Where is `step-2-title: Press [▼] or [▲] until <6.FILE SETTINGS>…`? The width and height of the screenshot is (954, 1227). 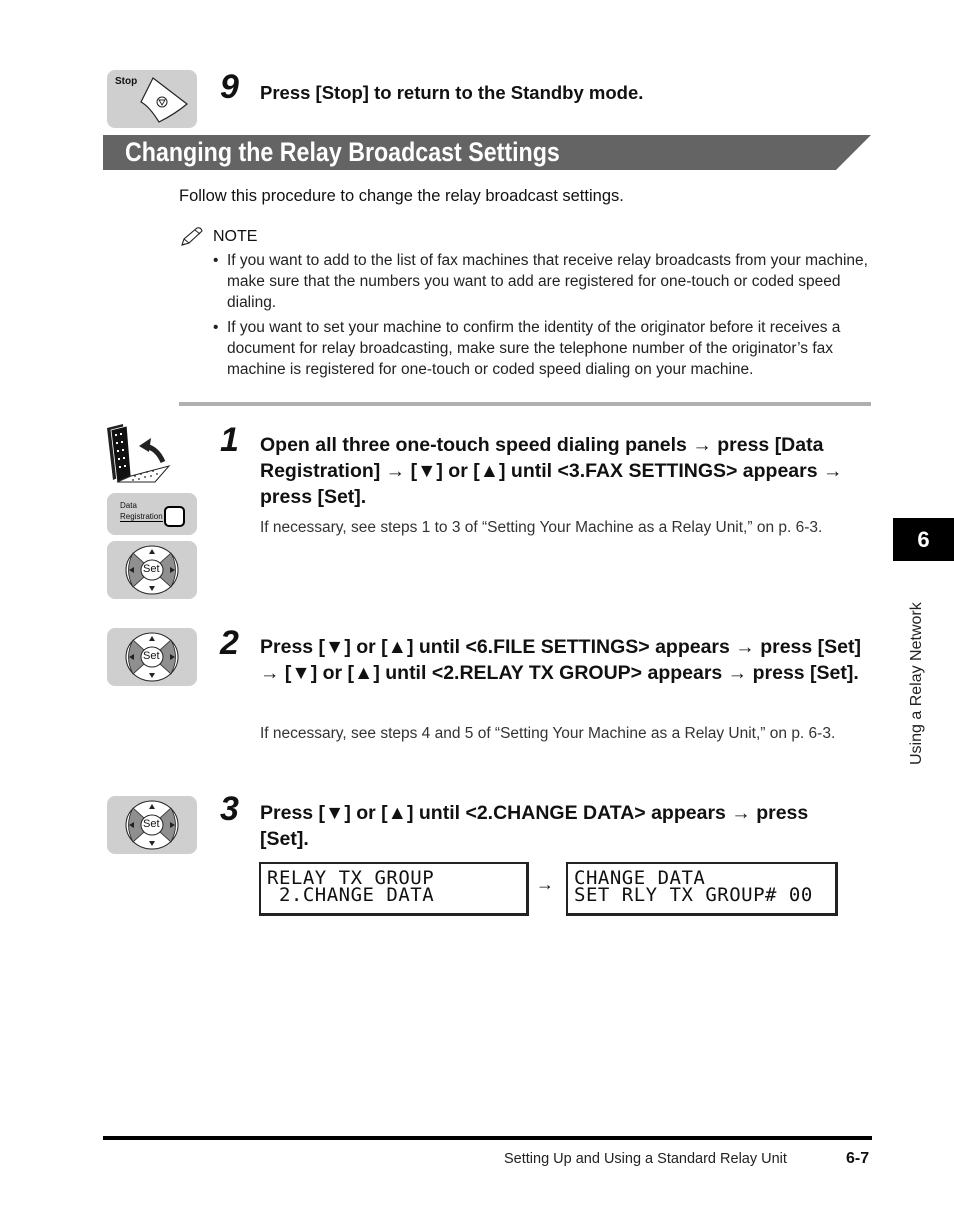 step-2-title: Press [▼] or [▲] until <6.FILE SETTINGS>… is located at coordinates (560, 660).